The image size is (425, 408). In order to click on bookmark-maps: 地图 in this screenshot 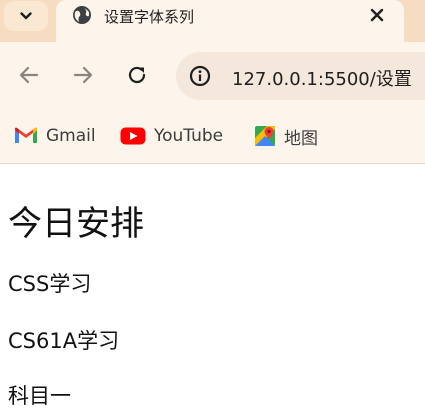, I will do `click(286, 136)`.